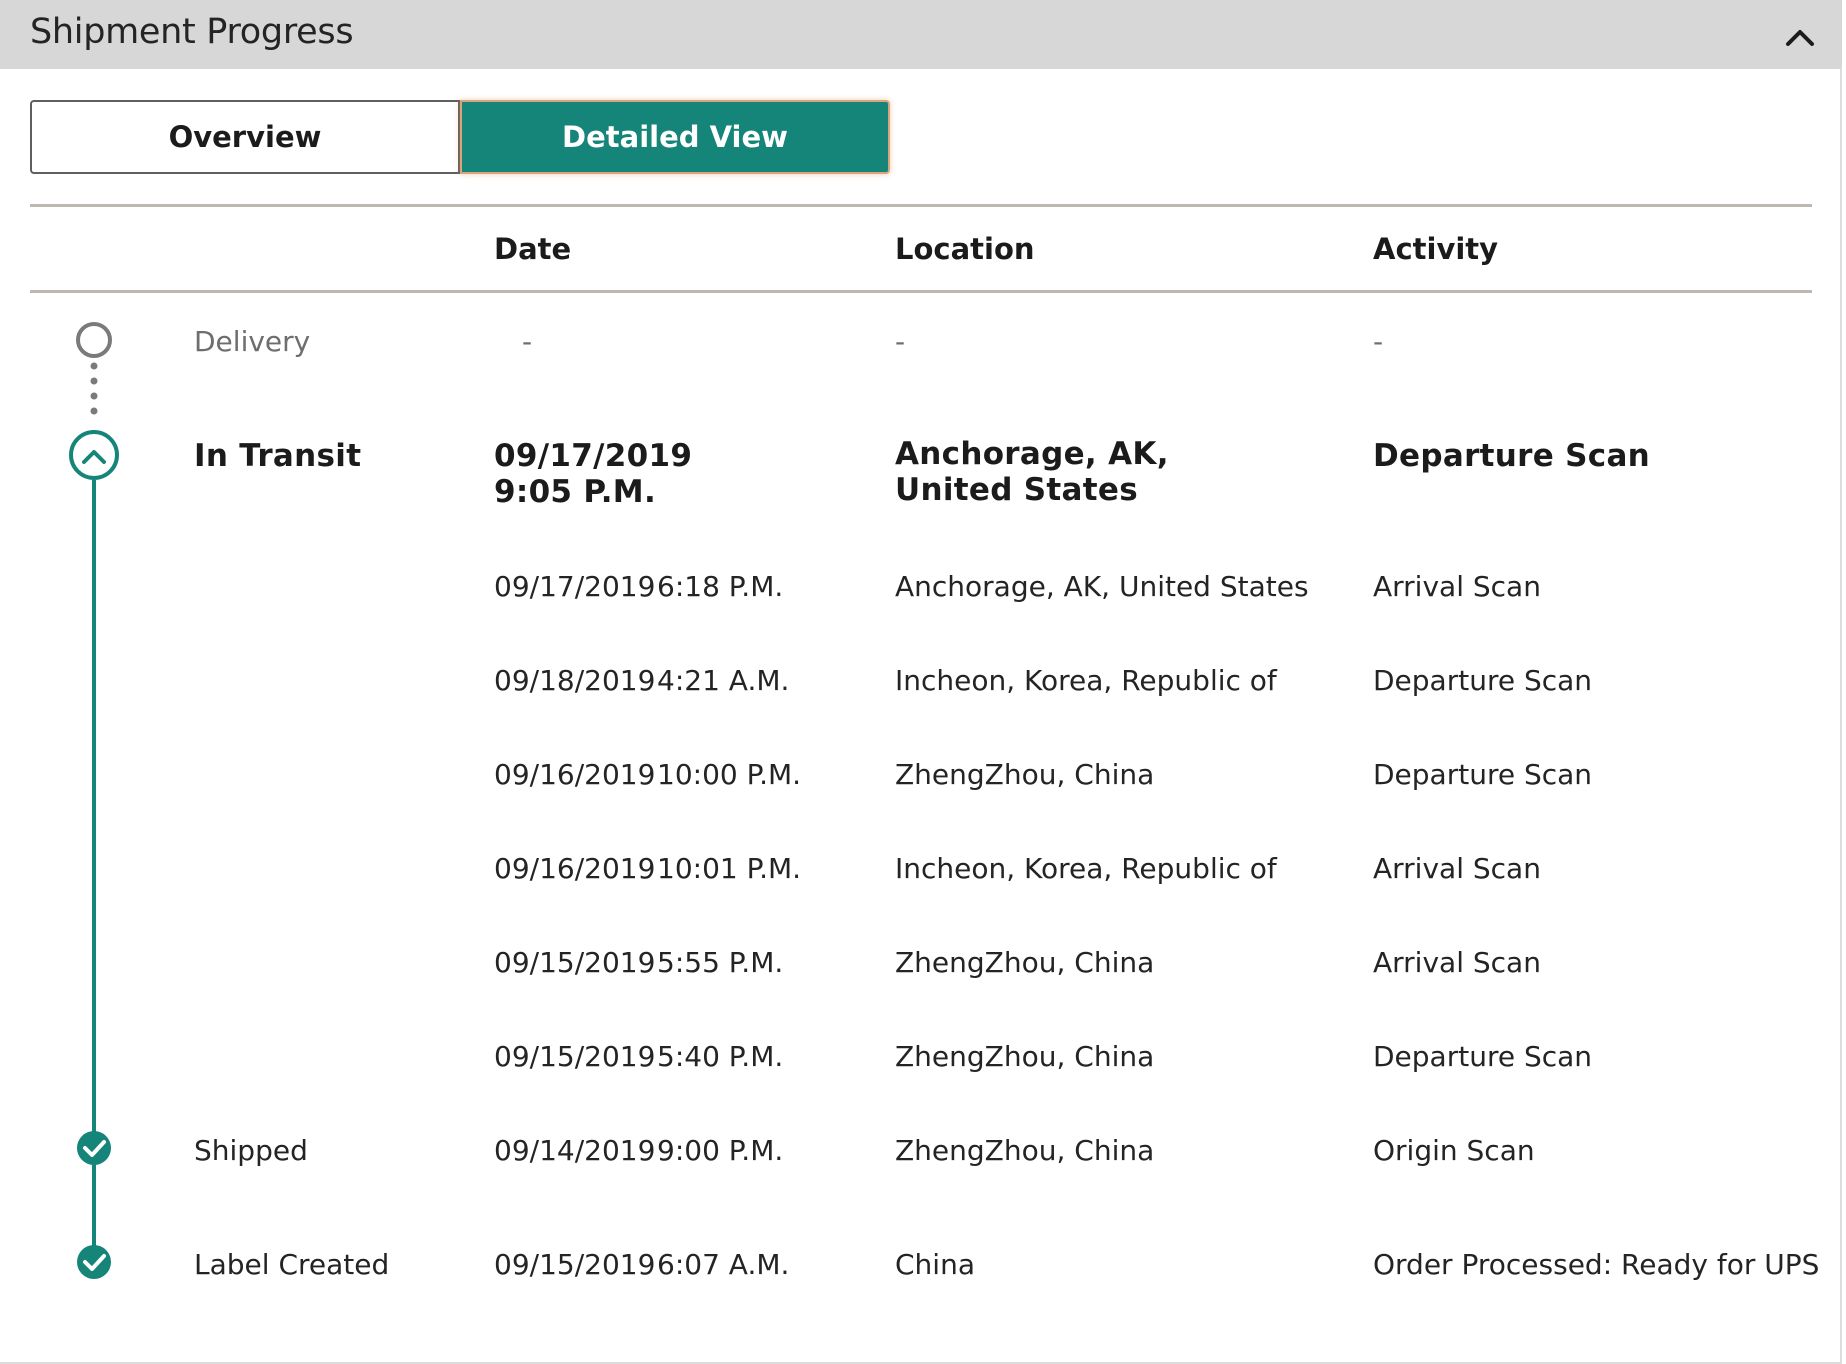  What do you see at coordinates (720, 1056) in the screenshot?
I see `event-time: 5:40 P.M.` at bounding box center [720, 1056].